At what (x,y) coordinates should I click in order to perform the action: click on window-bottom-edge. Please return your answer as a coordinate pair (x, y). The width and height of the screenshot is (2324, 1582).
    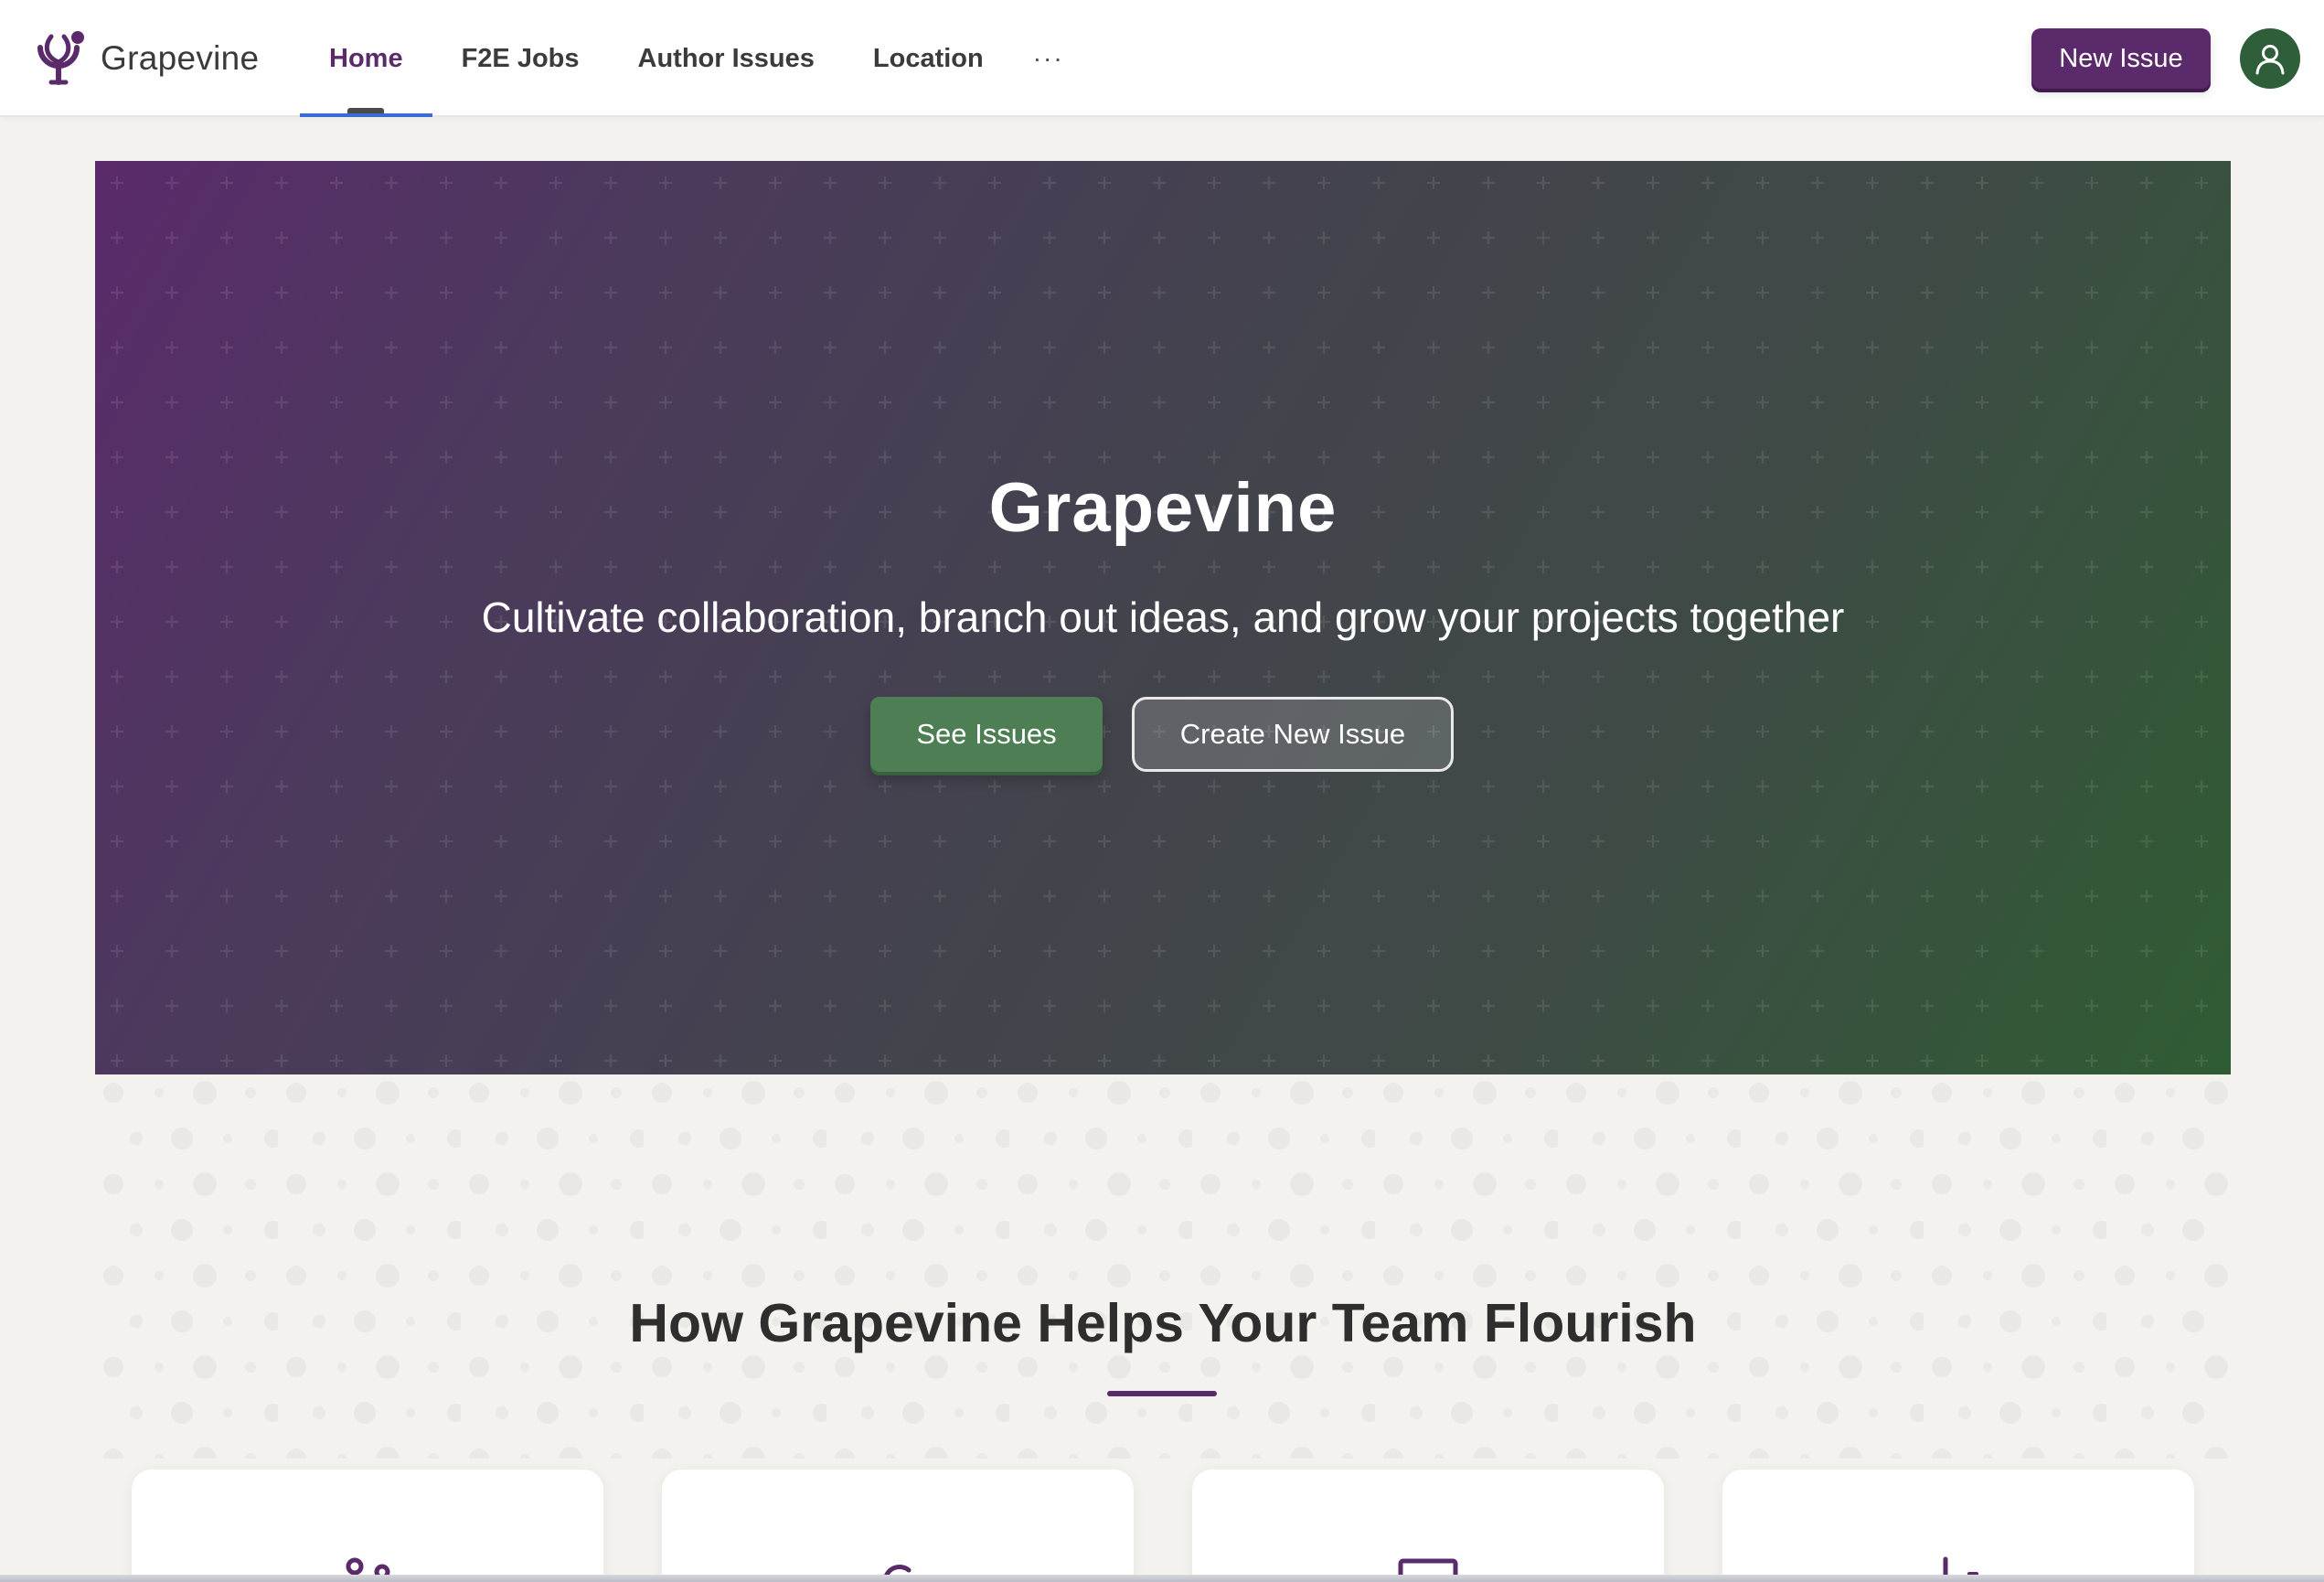
    Looking at the image, I should click on (1162, 1578).